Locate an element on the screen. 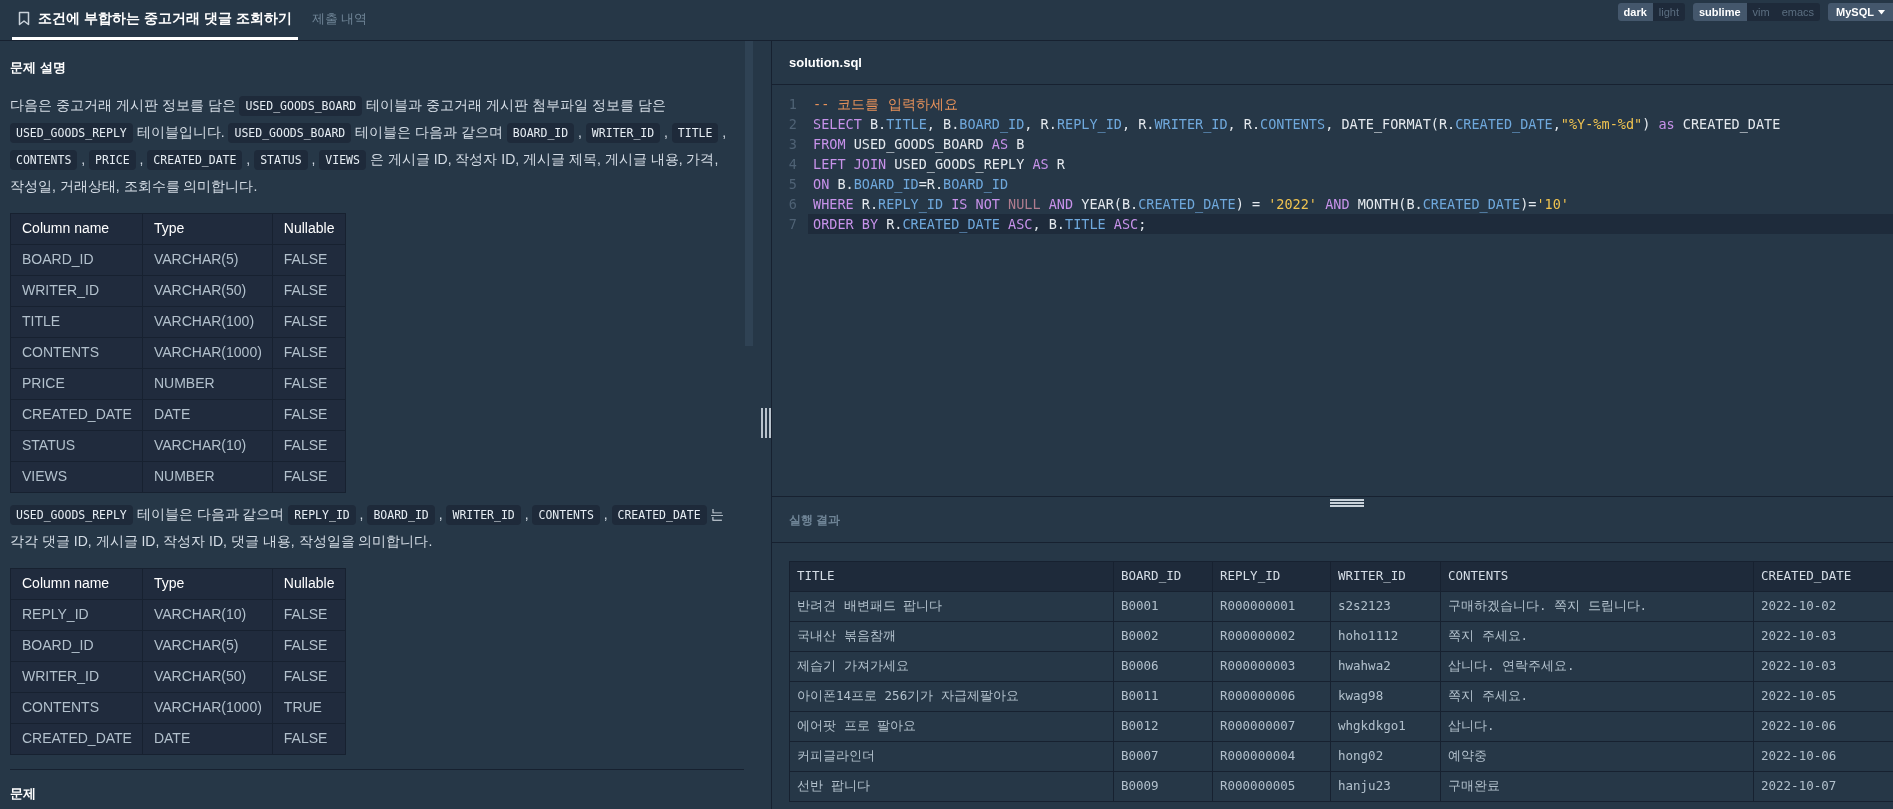 The height and width of the screenshot is (809, 1893). table-cell: s2s2123 is located at coordinates (1385, 606).